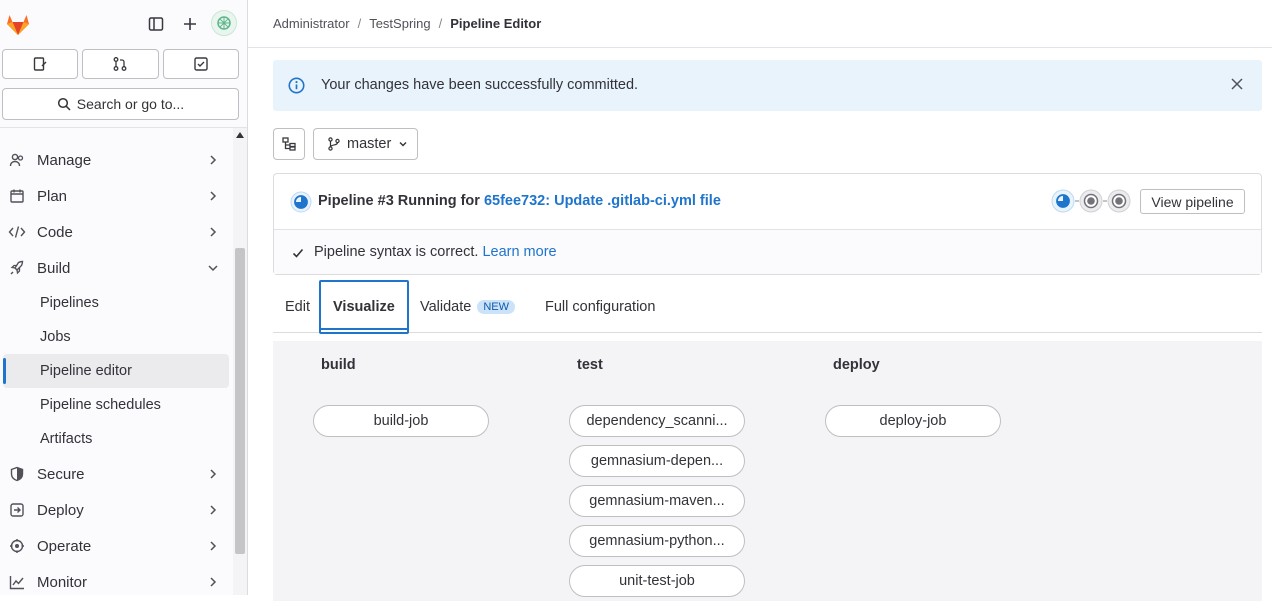  Describe the element at coordinates (590, 365) in the screenshot. I see `stage-title: test` at that location.